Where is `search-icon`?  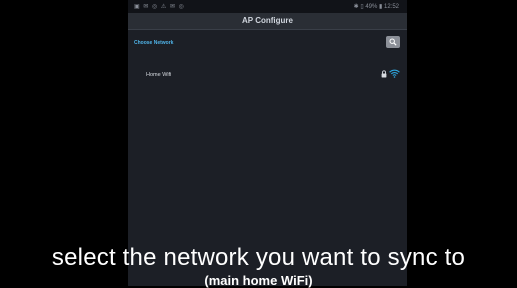
search-icon is located at coordinates (393, 42).